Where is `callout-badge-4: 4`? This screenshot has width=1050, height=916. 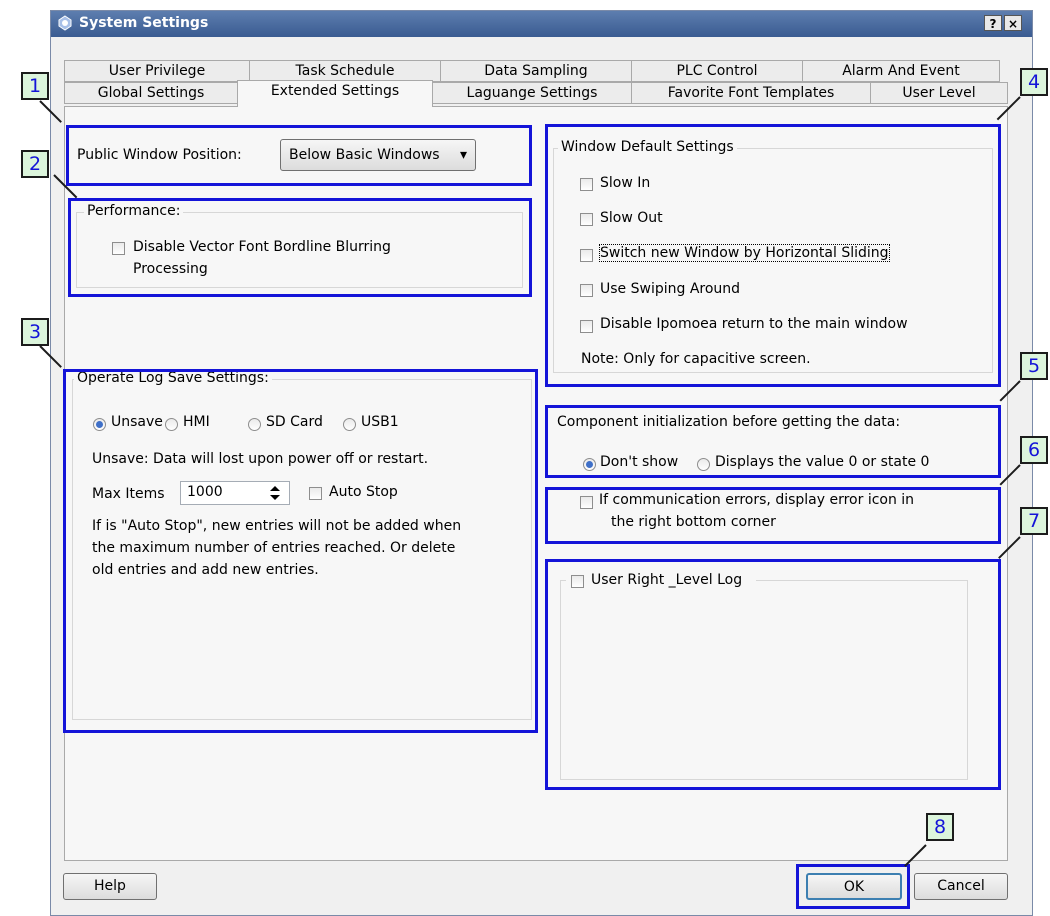
callout-badge-4: 4 is located at coordinates (1034, 82).